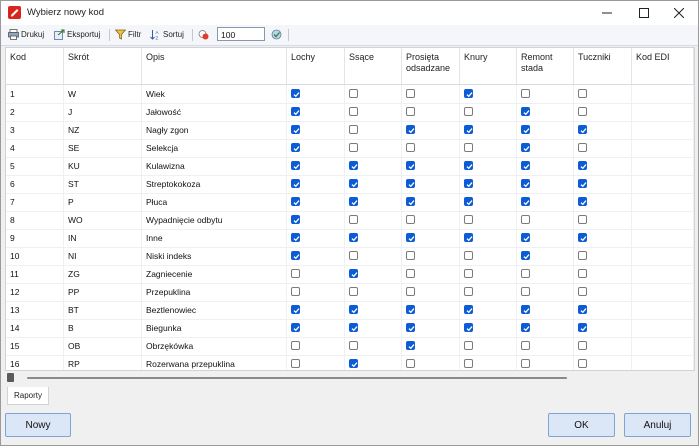  I want to click on table-row: 15 OB Obrzękówka, so click(350, 346).